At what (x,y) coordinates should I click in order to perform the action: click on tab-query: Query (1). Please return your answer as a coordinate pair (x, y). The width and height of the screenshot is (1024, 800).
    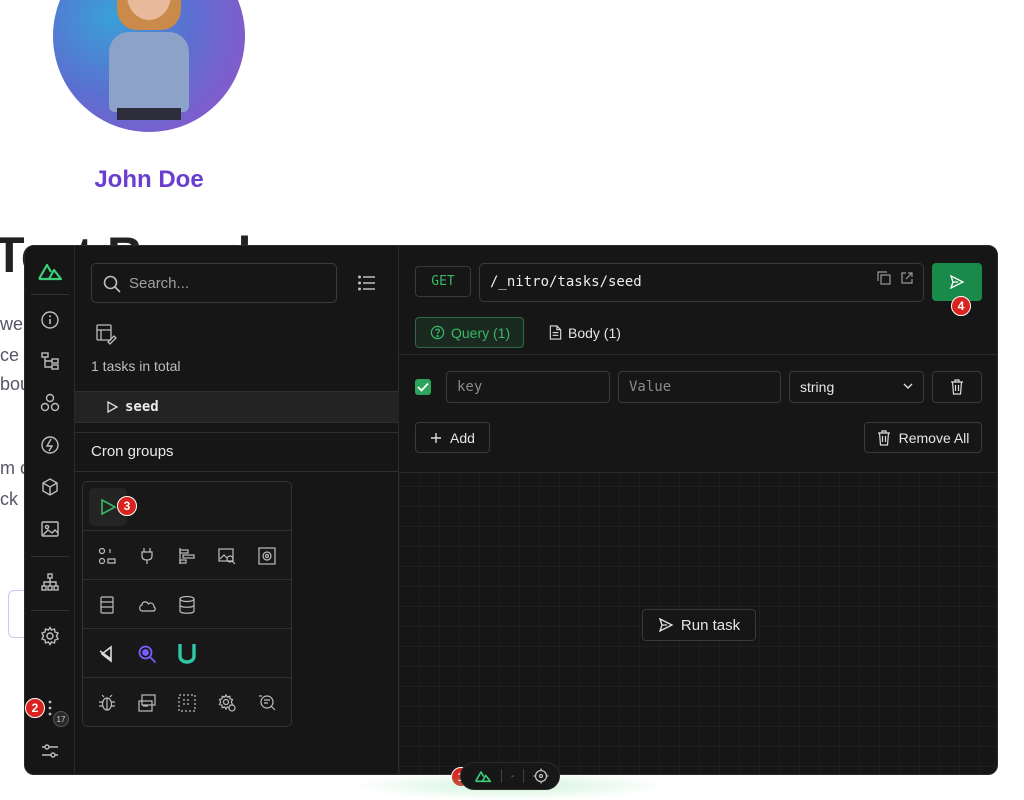
    Looking at the image, I should click on (469, 332).